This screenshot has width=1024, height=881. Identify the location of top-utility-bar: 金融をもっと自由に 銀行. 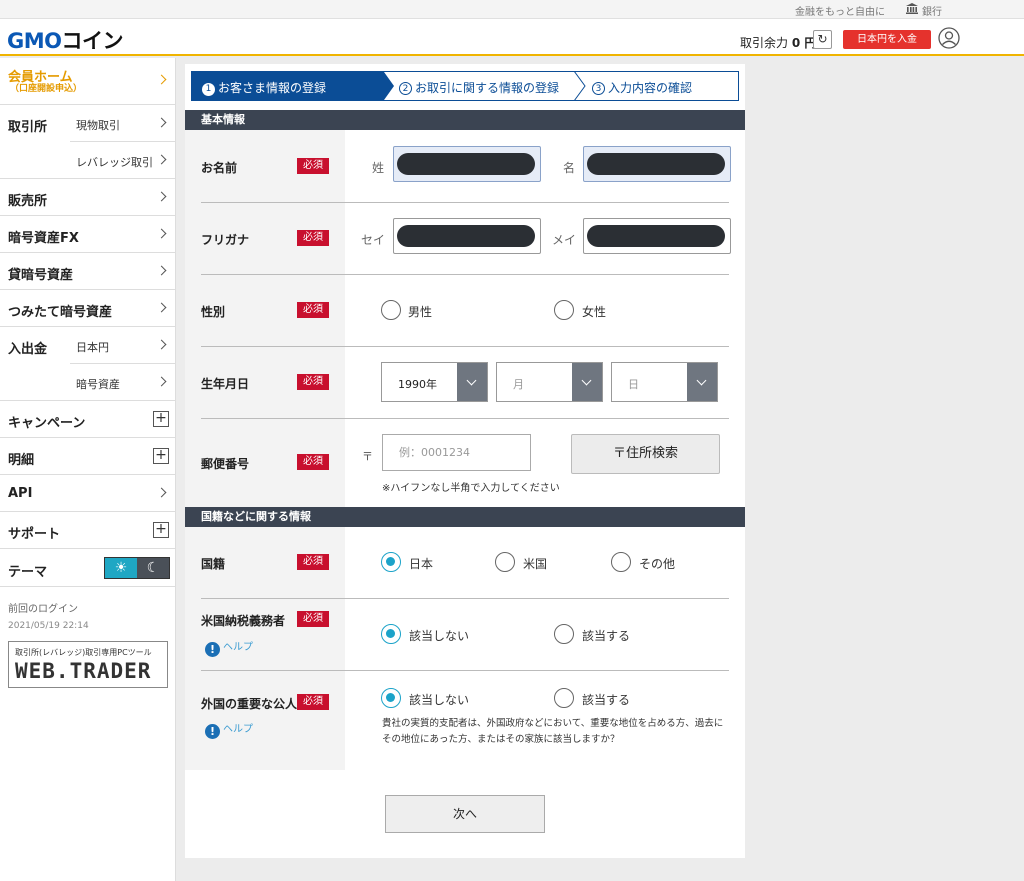
(512, 9).